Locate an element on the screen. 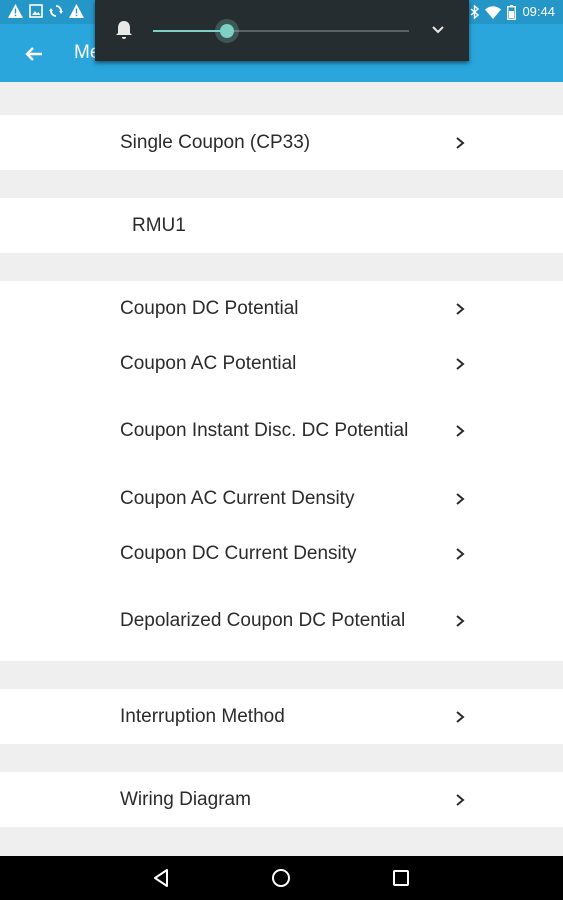 Image resolution: width=563 pixels, height=900 pixels. navigation-bar is located at coordinates (281, 878).